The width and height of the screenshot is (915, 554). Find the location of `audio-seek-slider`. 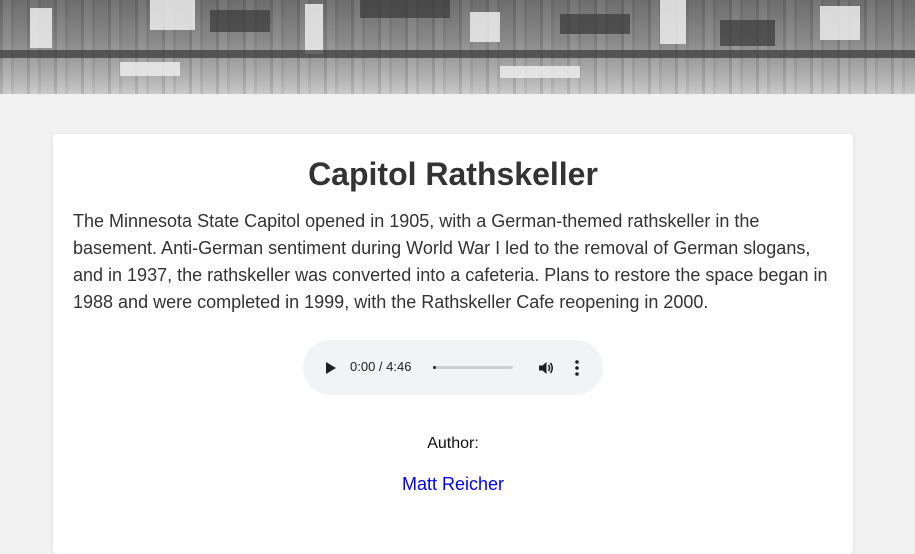

audio-seek-slider is located at coordinates (473, 367).